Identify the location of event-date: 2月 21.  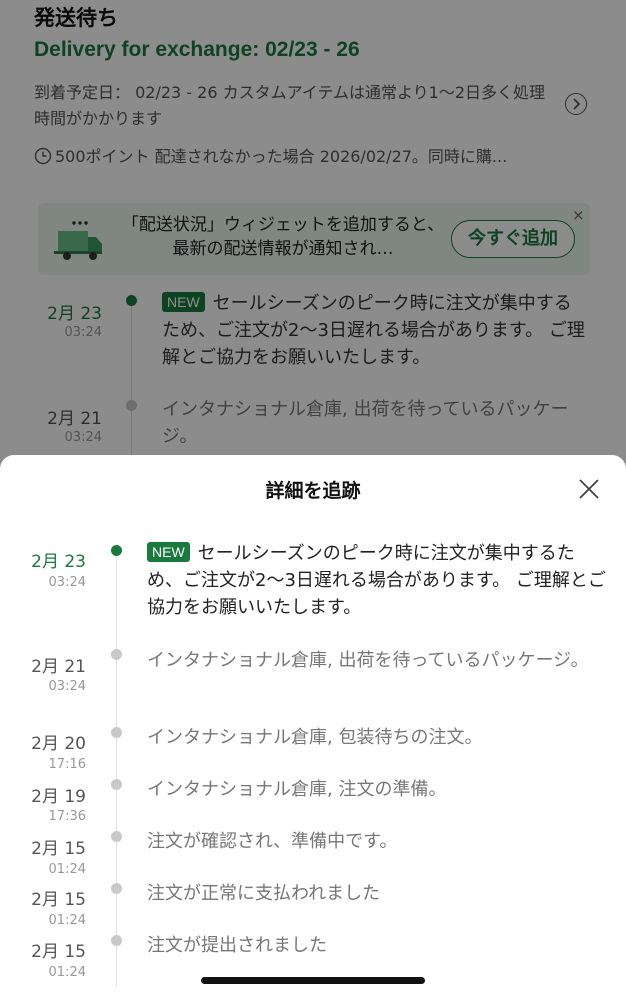
(58, 667).